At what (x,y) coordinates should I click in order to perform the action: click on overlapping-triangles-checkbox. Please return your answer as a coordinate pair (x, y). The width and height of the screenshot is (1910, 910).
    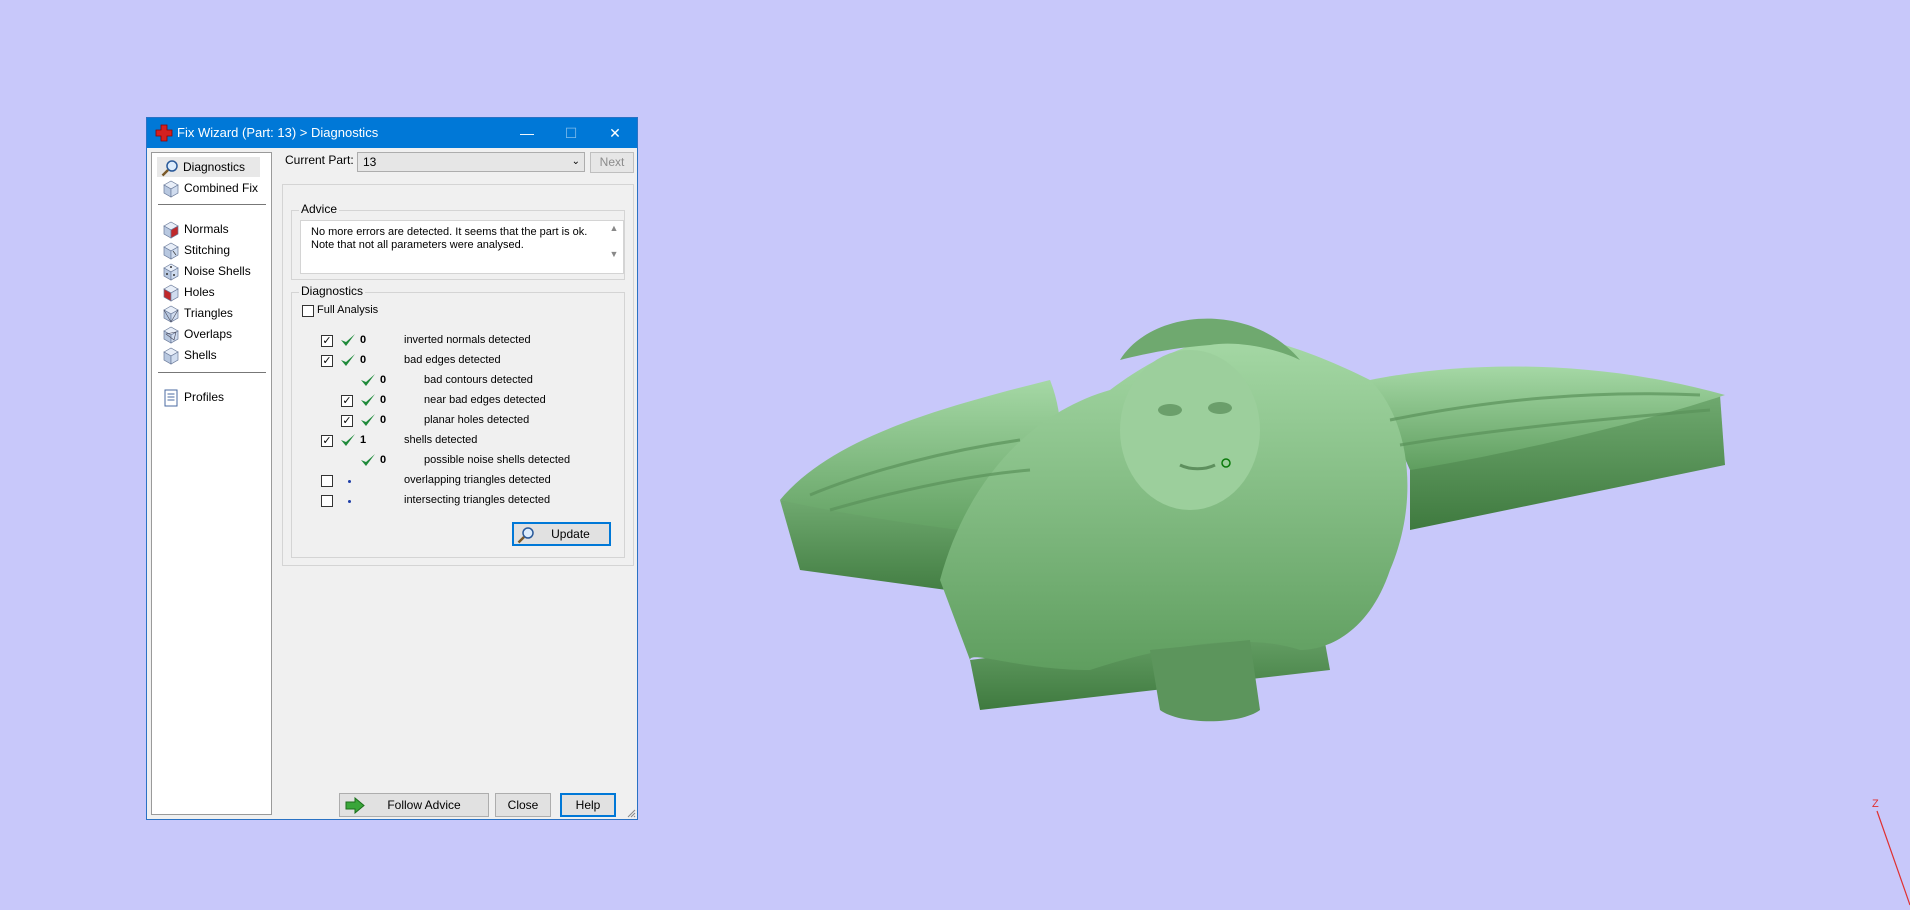
    Looking at the image, I should click on (327, 481).